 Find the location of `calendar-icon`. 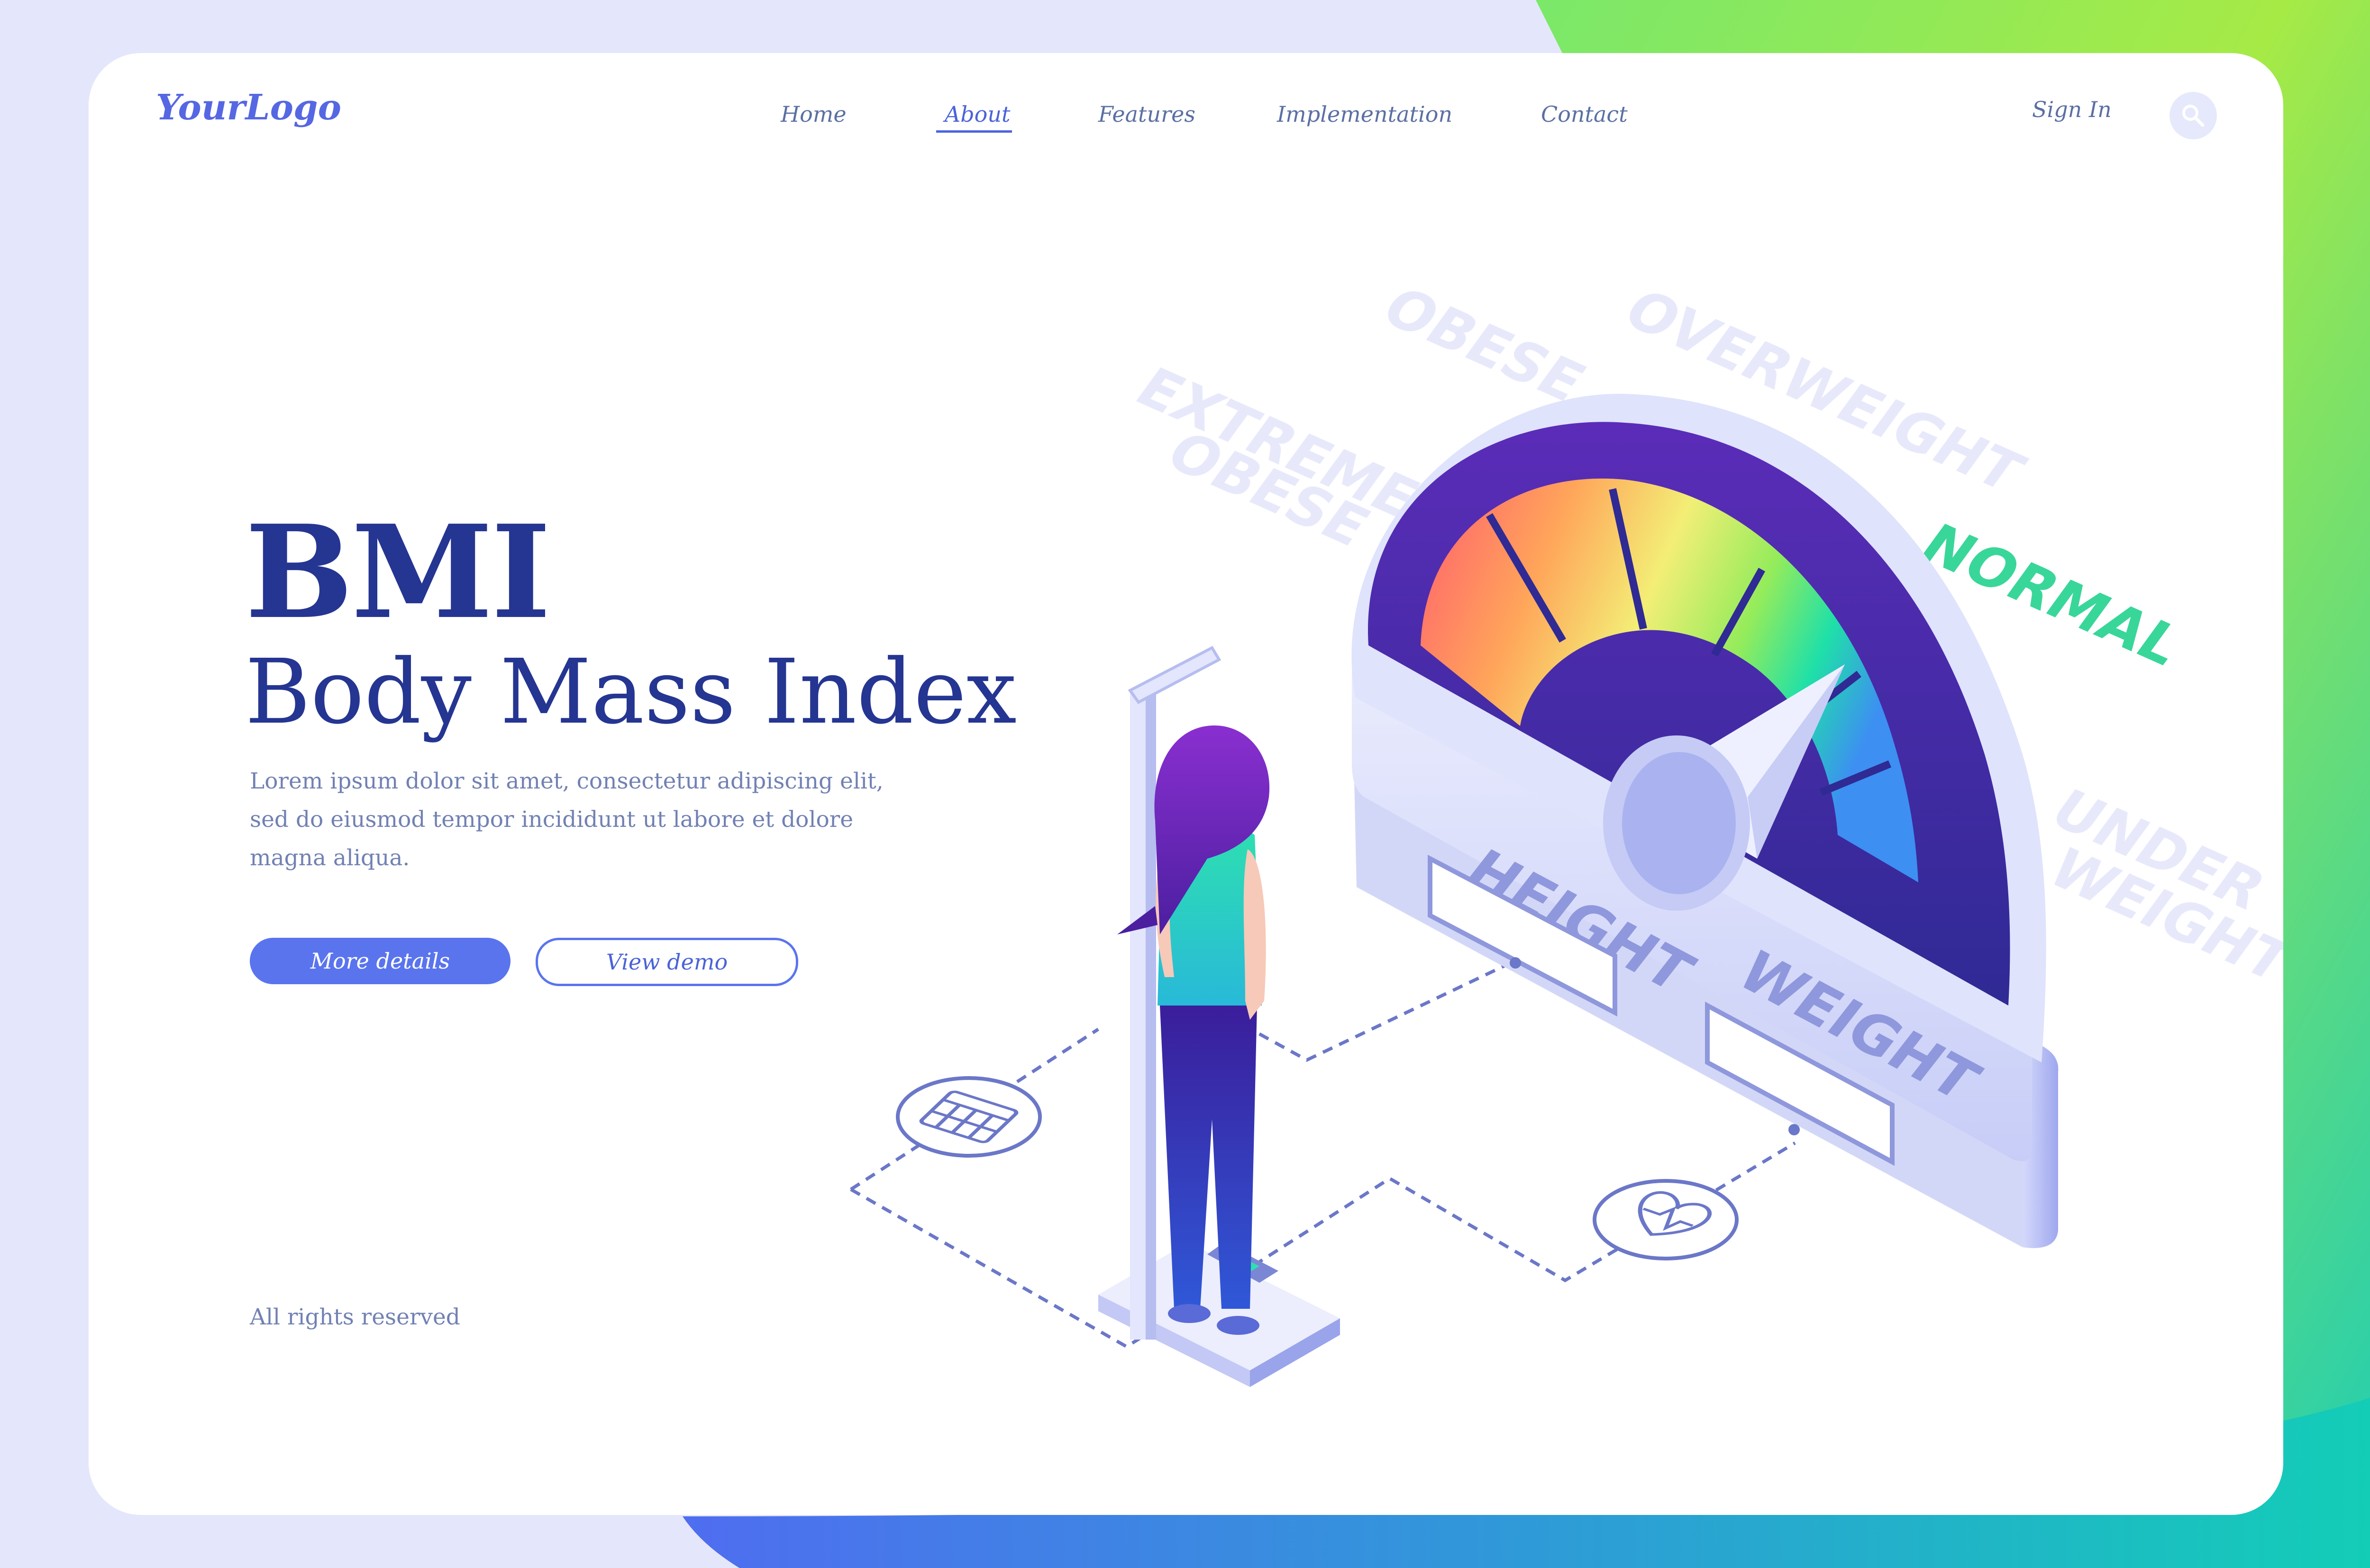

calendar-icon is located at coordinates (969, 1117).